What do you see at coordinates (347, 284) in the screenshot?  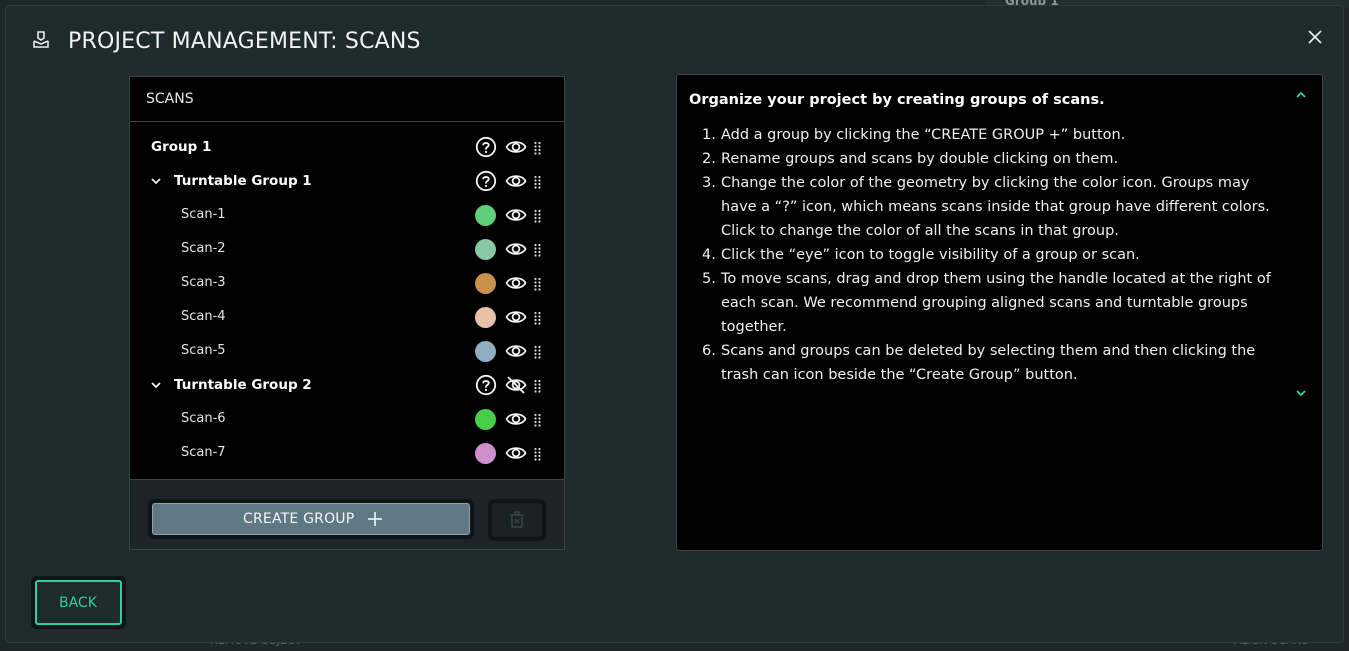 I see `scan-row: Scan-3` at bounding box center [347, 284].